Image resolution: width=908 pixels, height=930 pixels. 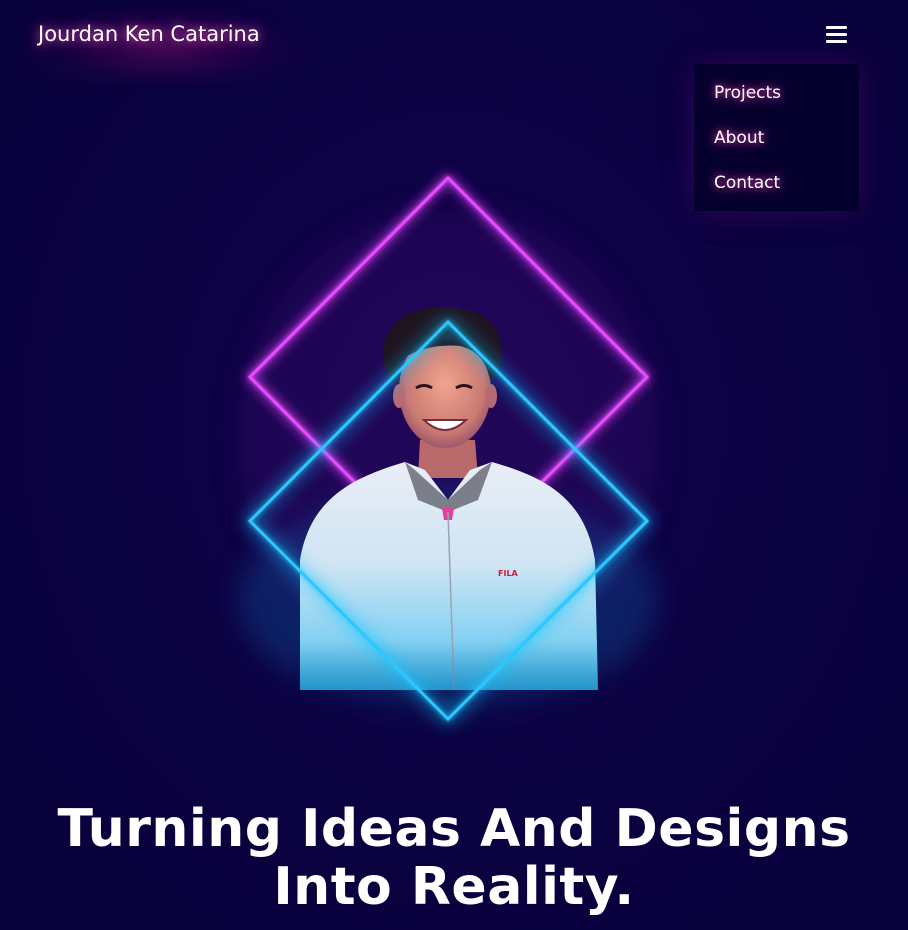 What do you see at coordinates (508, 573) in the screenshot?
I see `jacket-logo: FILA` at bounding box center [508, 573].